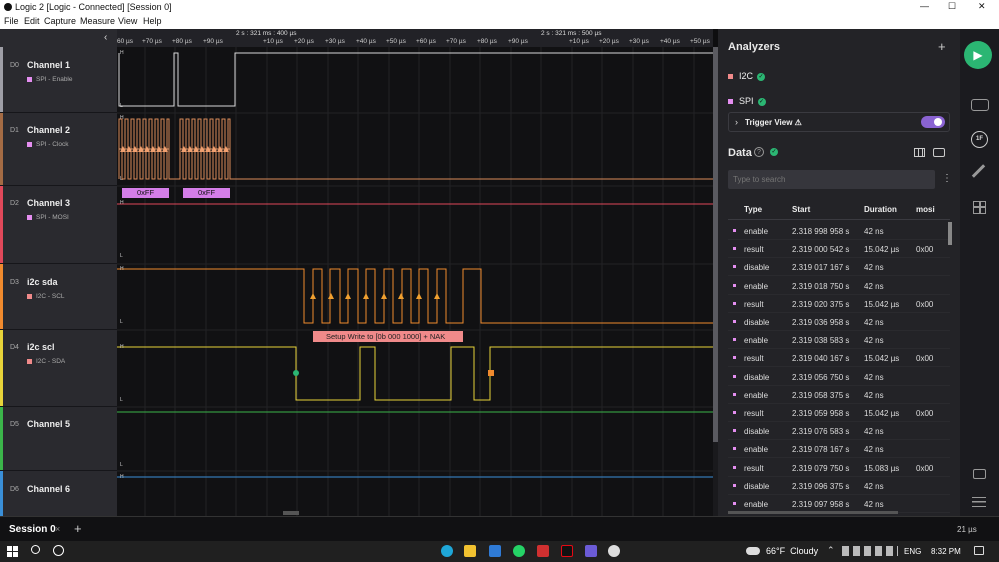 The width and height of the screenshot is (999, 562). I want to click on table-row: enable 2.319 058 375 s 42 ns, so click(839, 395).